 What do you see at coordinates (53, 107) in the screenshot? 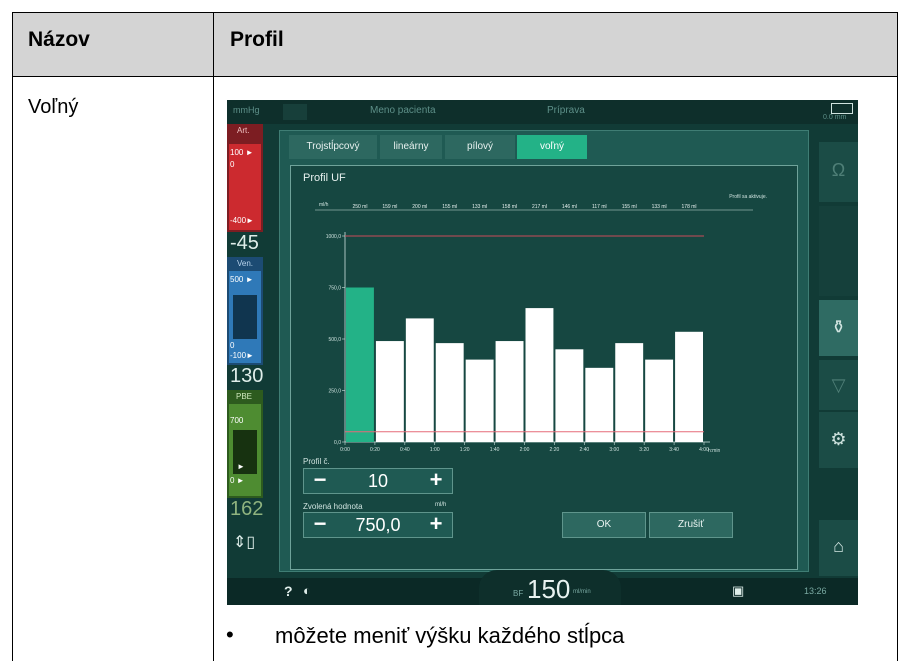
I see `row-name: Voľný` at bounding box center [53, 107].